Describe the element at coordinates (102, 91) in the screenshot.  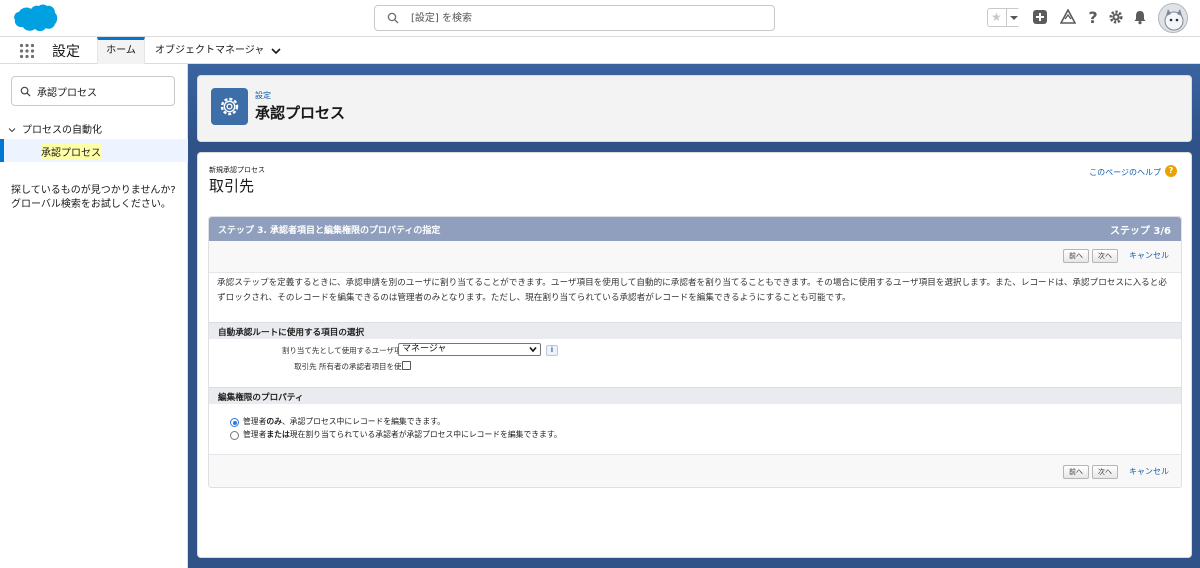
I see `quick-find-input` at that location.